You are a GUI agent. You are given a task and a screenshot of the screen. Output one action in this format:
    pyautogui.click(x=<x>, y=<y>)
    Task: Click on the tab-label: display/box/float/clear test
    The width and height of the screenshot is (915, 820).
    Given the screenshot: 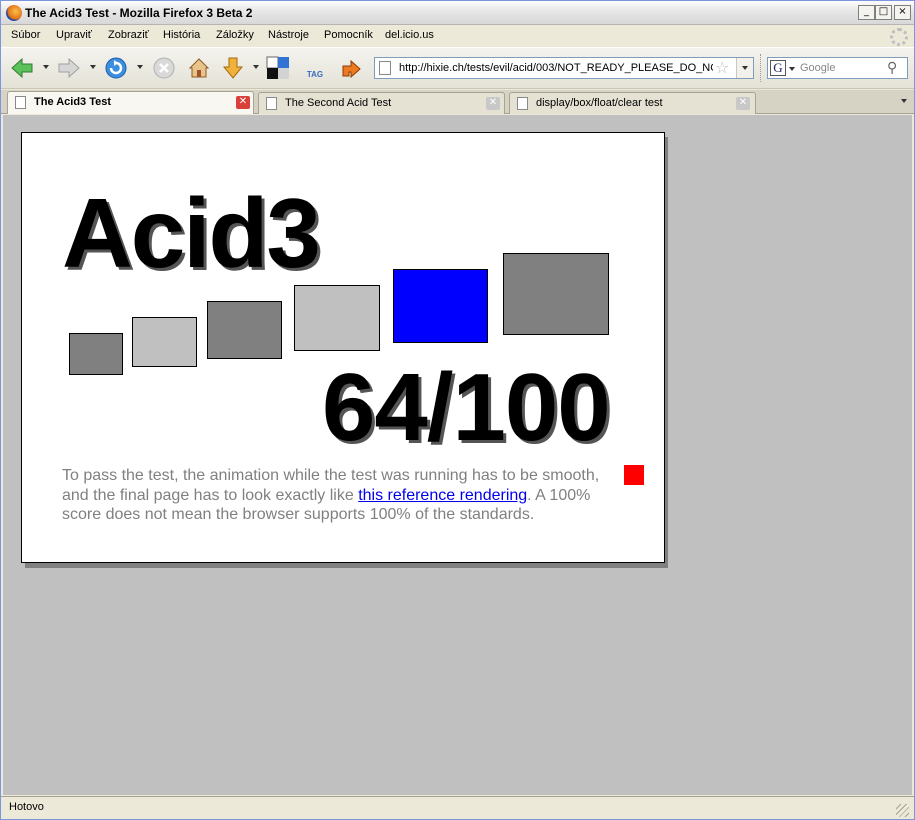 What is the action you would take?
    pyautogui.click(x=599, y=103)
    